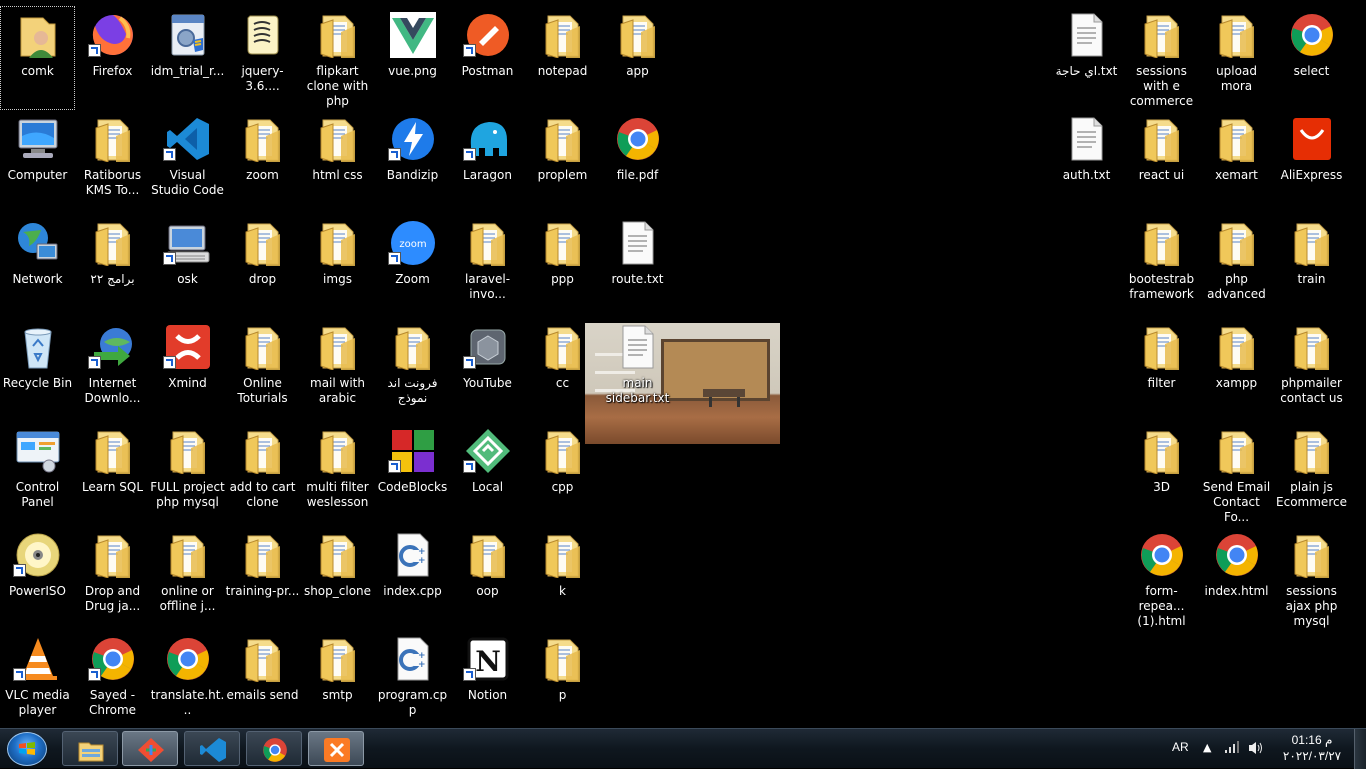 This screenshot has width=1366, height=769. What do you see at coordinates (1311, 370) in the screenshot?
I see `desktop-icon: phpmailer contact us` at bounding box center [1311, 370].